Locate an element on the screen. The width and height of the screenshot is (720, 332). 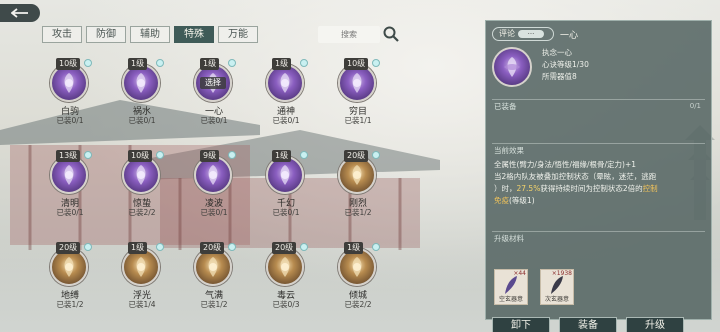
skill-cost-line: 所需器值8 is located at coordinates (559, 76).